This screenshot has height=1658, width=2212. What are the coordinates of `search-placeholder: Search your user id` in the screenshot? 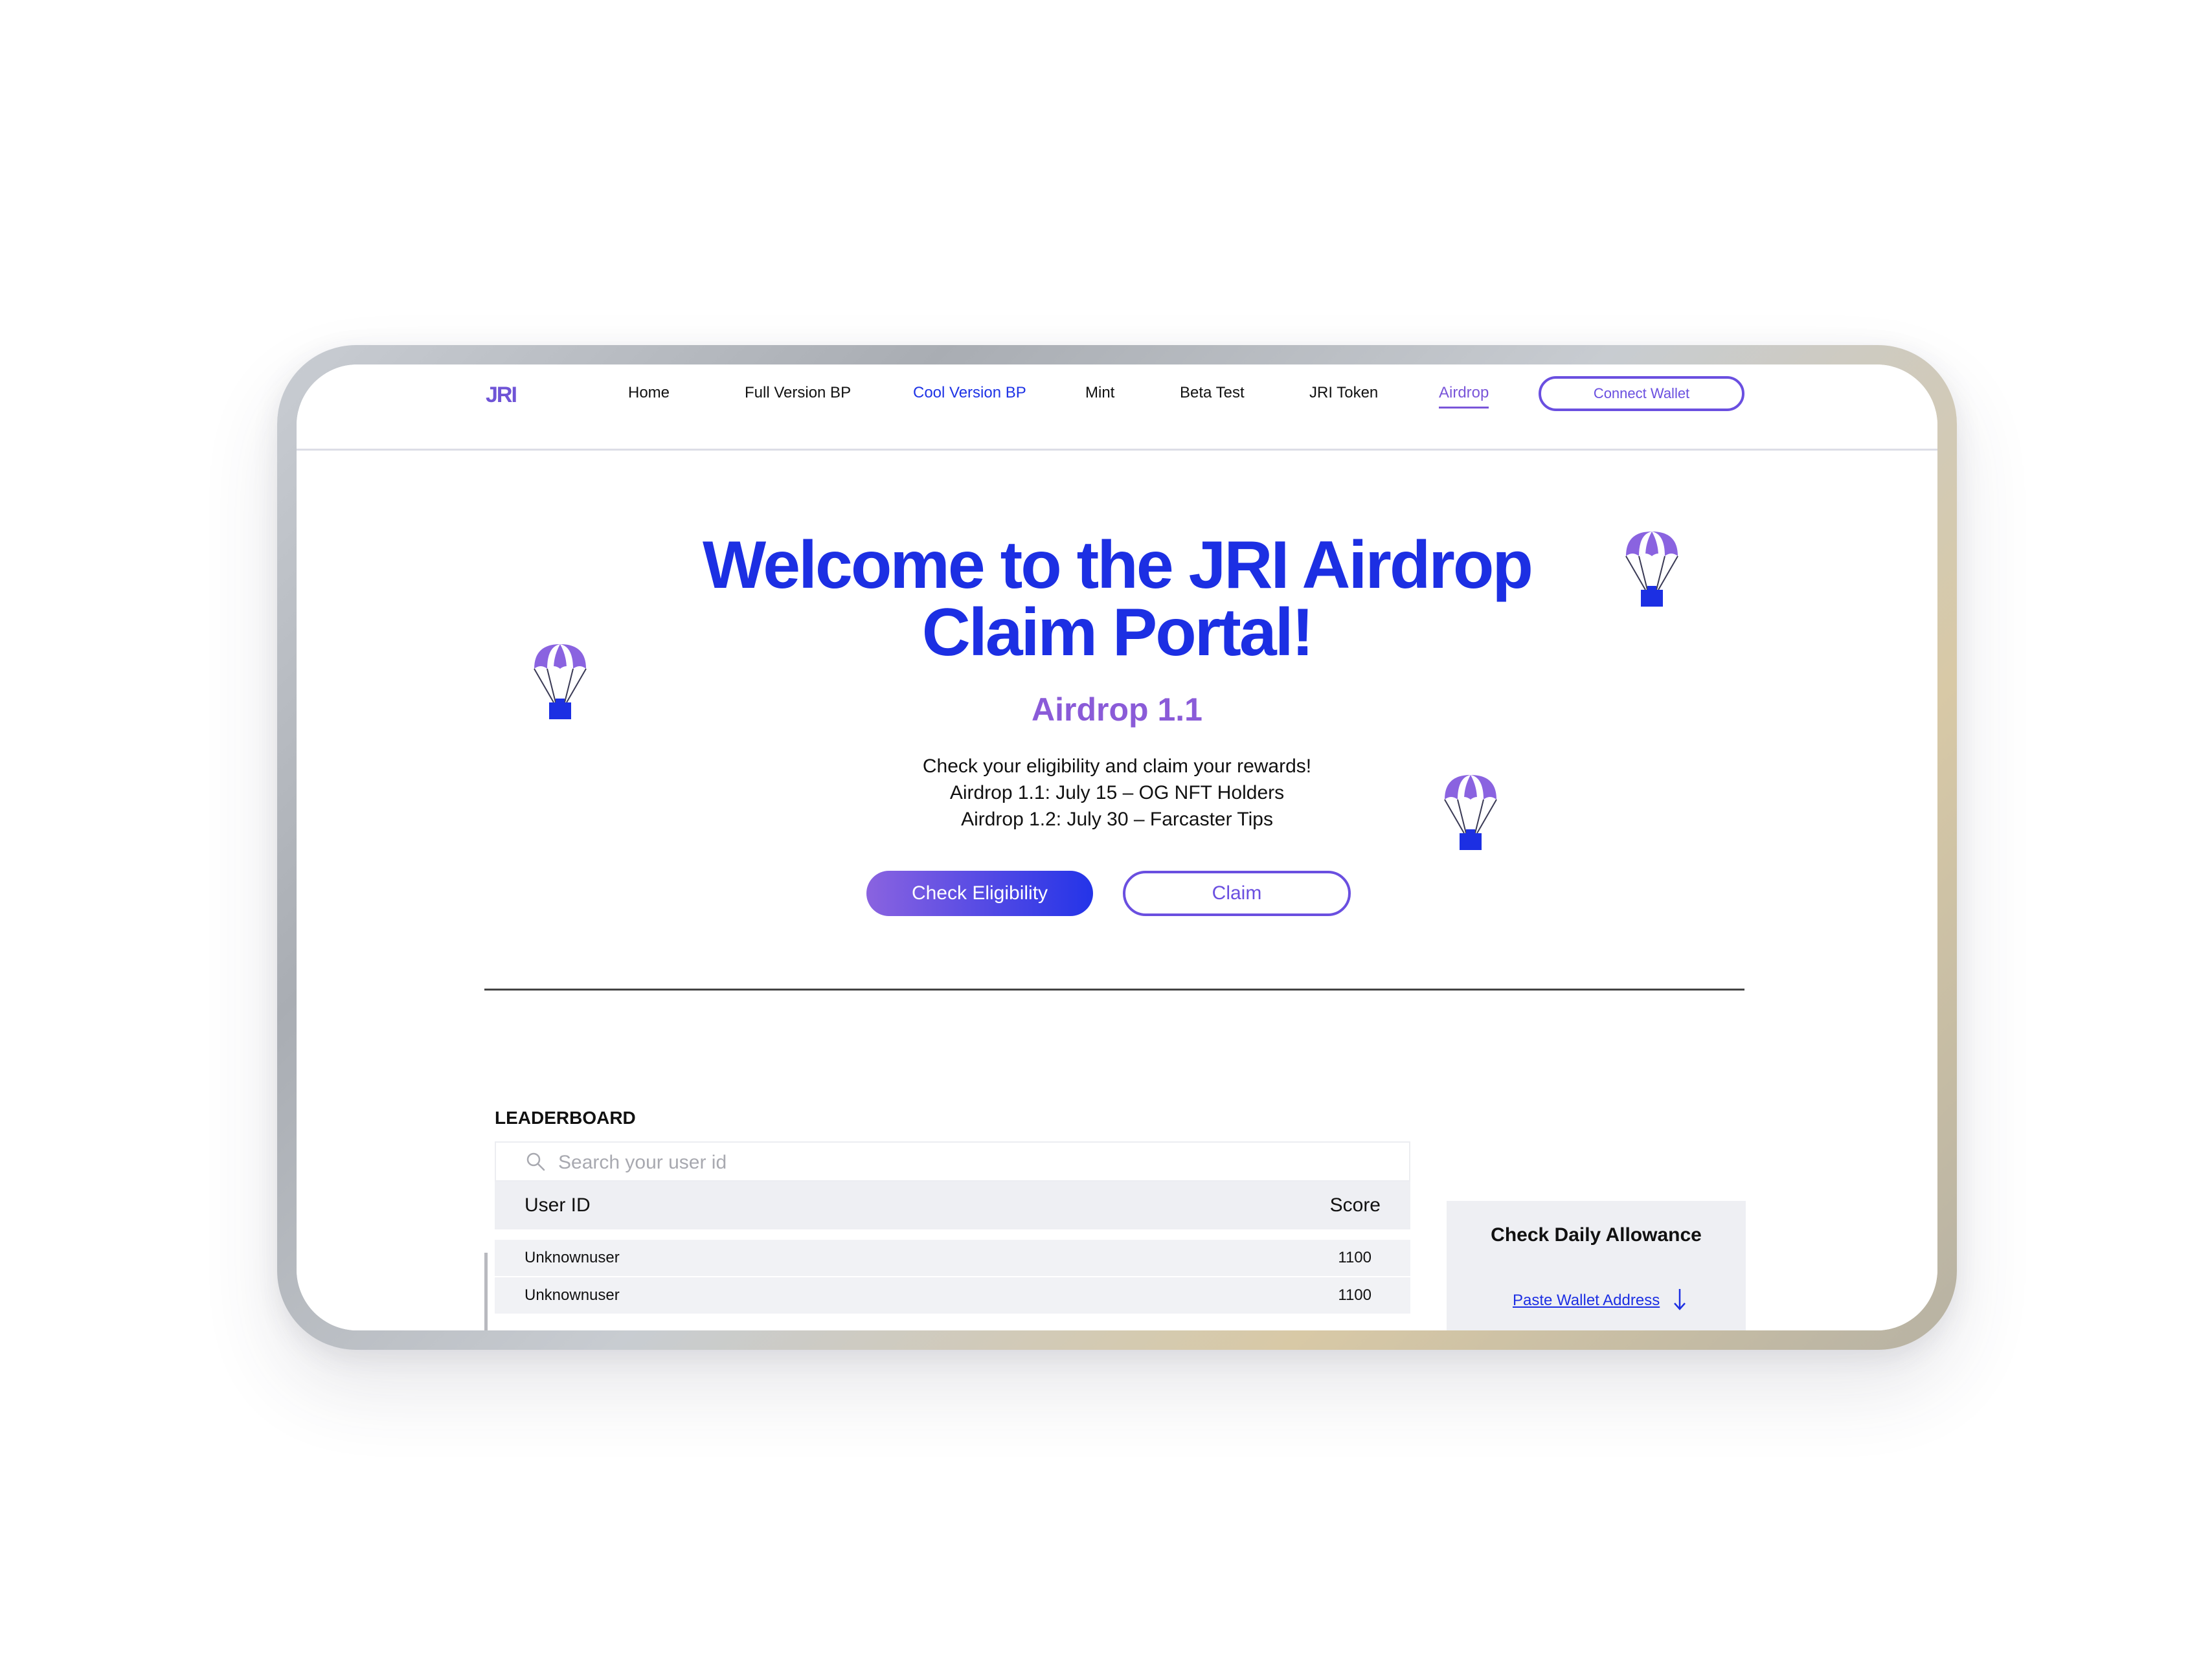 It's located at (643, 1163).